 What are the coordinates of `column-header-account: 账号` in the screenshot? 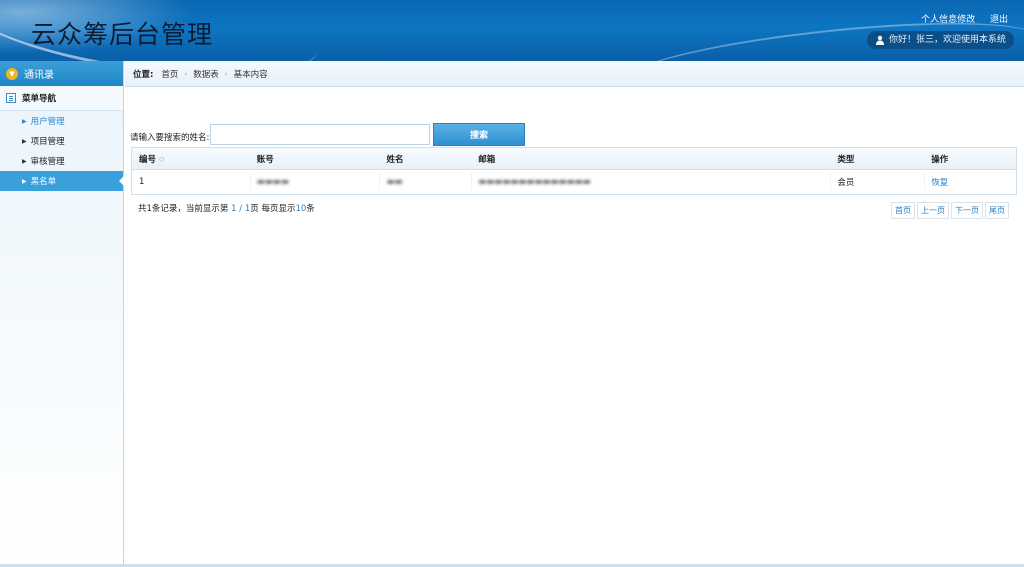 It's located at (265, 159).